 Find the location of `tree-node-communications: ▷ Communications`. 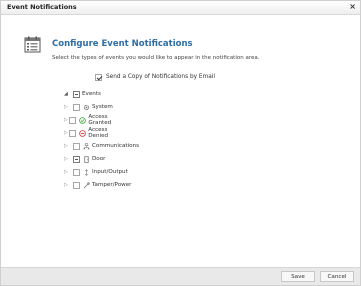

tree-node-communications: ▷ Communications is located at coordinates (101, 146).